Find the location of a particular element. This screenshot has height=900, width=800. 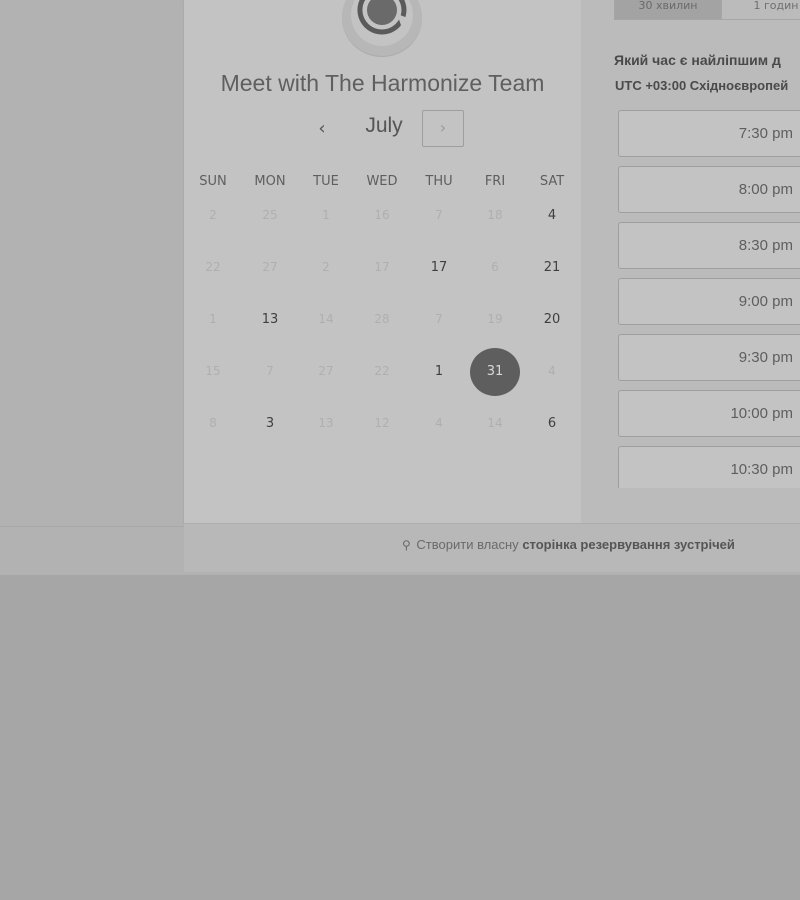

page-title: Meet with The Harmonize Team is located at coordinates (382, 83).